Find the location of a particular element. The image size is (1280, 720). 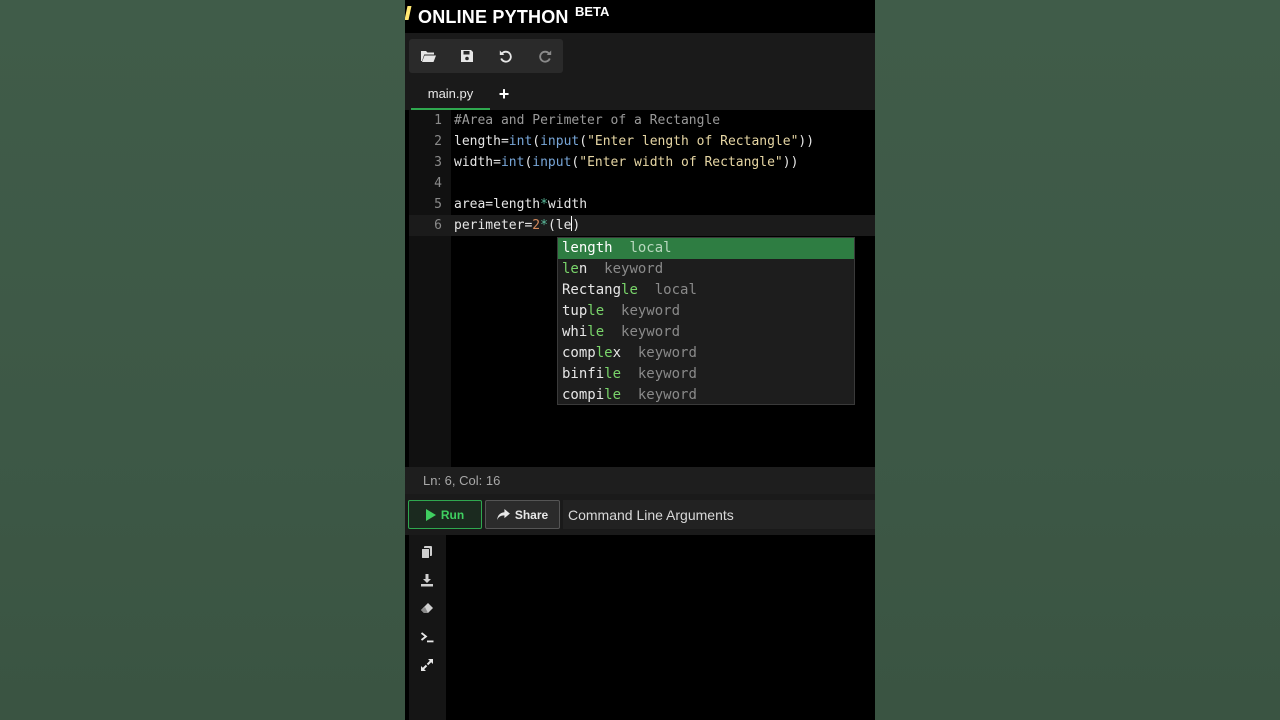

share-label: Share is located at coordinates (531, 514).